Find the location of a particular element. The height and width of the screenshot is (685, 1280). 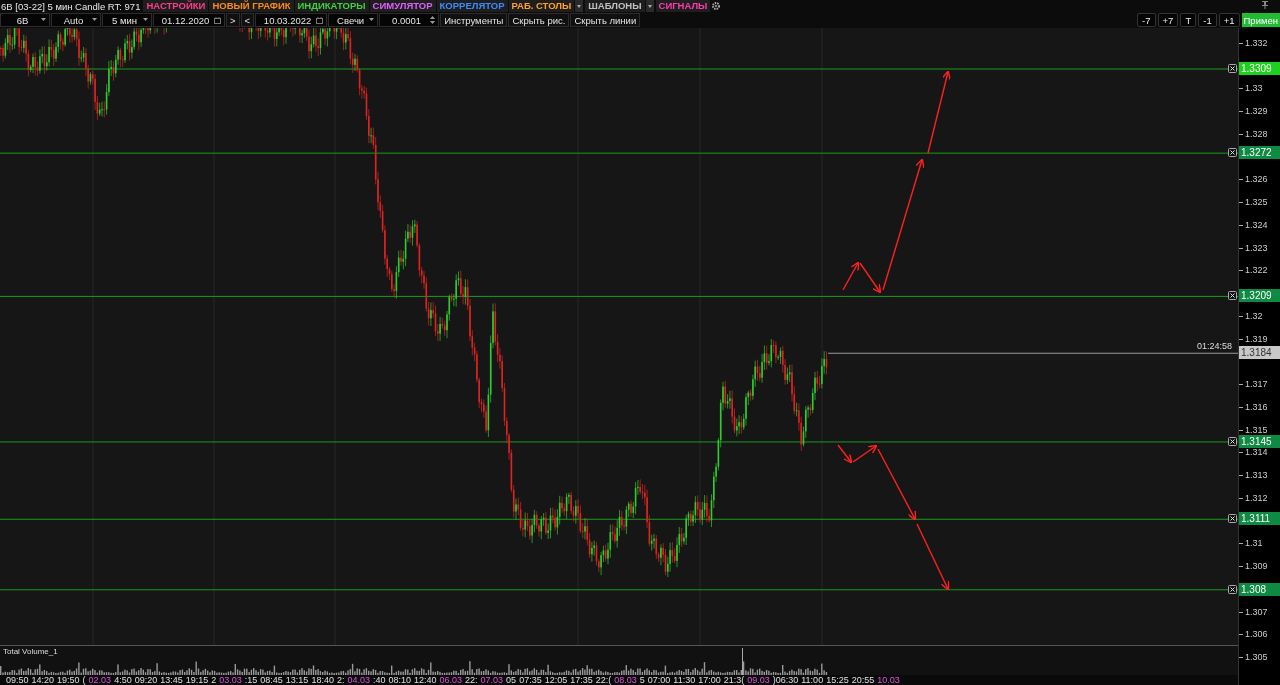

time-label: 21:3( is located at coordinates (734, 680).